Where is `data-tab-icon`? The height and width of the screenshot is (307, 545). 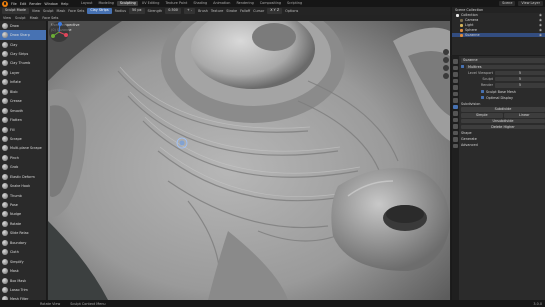
data-tab-icon is located at coordinates (455, 132).